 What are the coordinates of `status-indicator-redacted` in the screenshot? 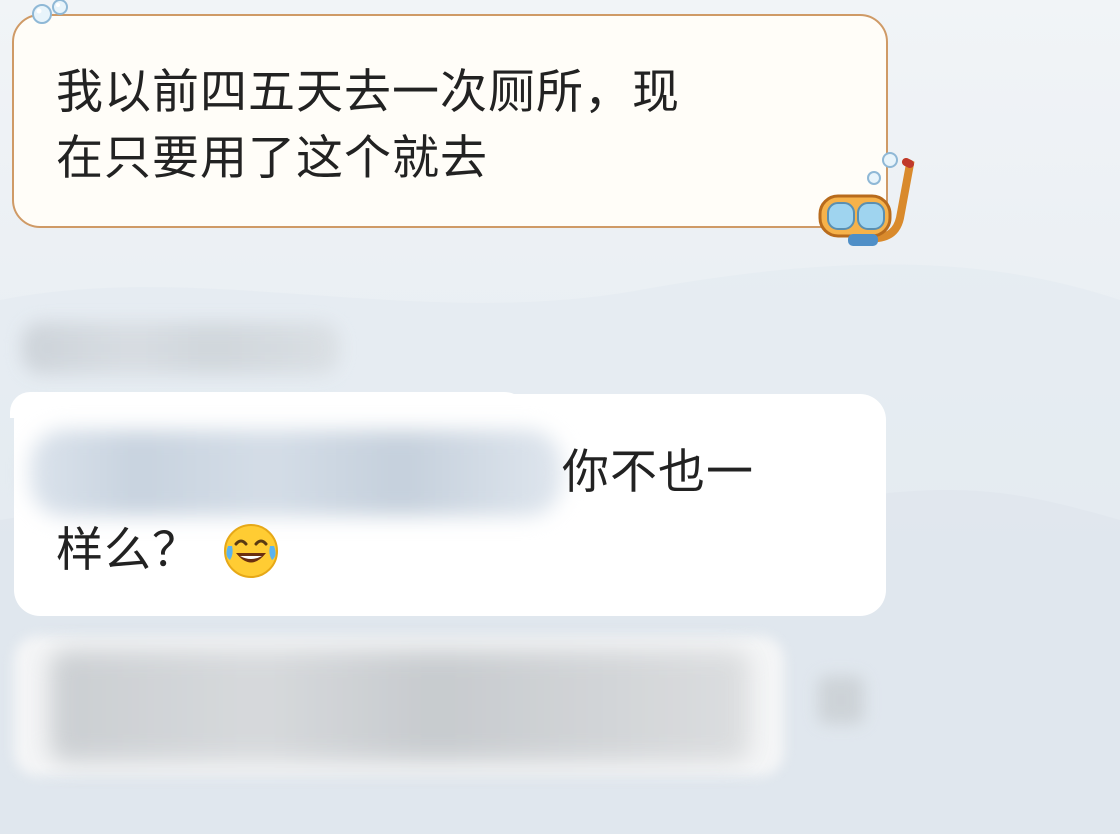 It's located at (841, 700).